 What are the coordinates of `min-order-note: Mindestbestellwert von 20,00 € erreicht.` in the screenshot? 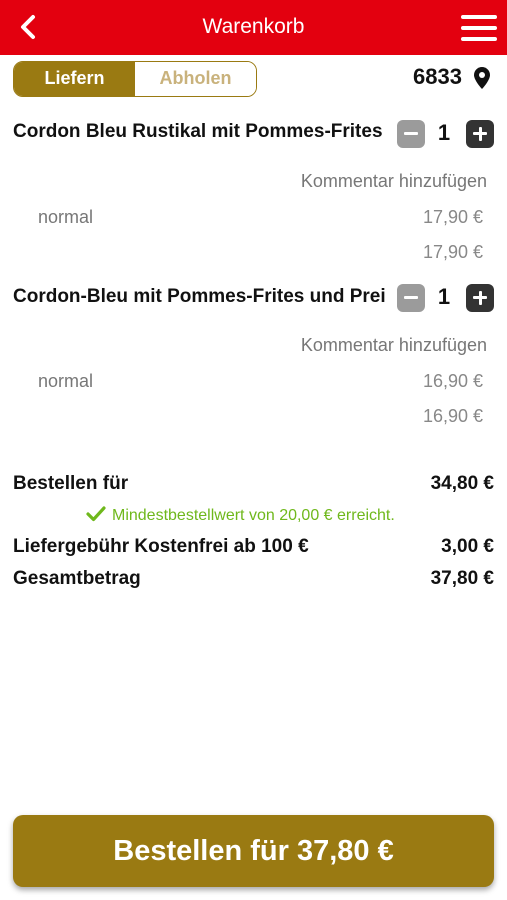 It's located at (240, 515).